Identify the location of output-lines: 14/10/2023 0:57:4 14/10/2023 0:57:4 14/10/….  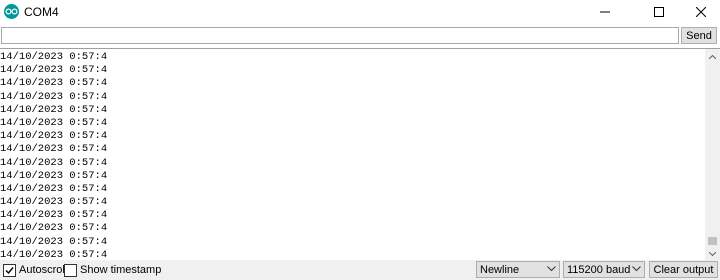
(53, 156).